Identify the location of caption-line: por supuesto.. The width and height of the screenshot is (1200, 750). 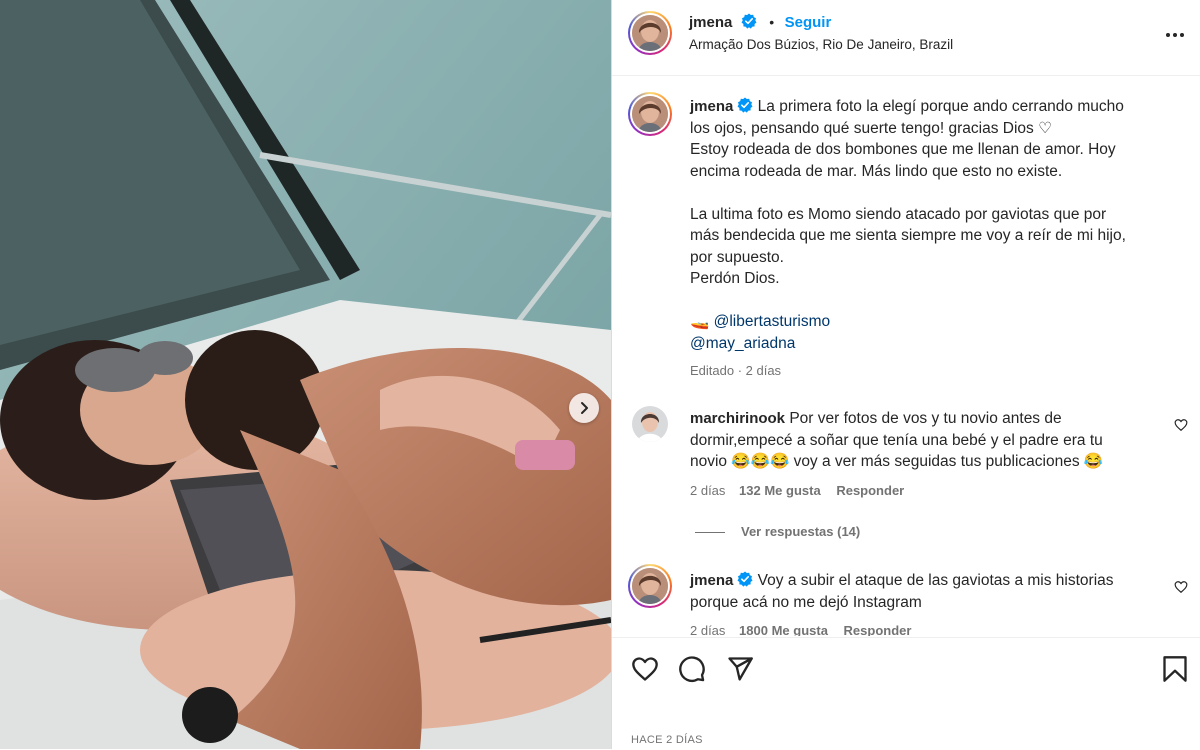
(737, 257).